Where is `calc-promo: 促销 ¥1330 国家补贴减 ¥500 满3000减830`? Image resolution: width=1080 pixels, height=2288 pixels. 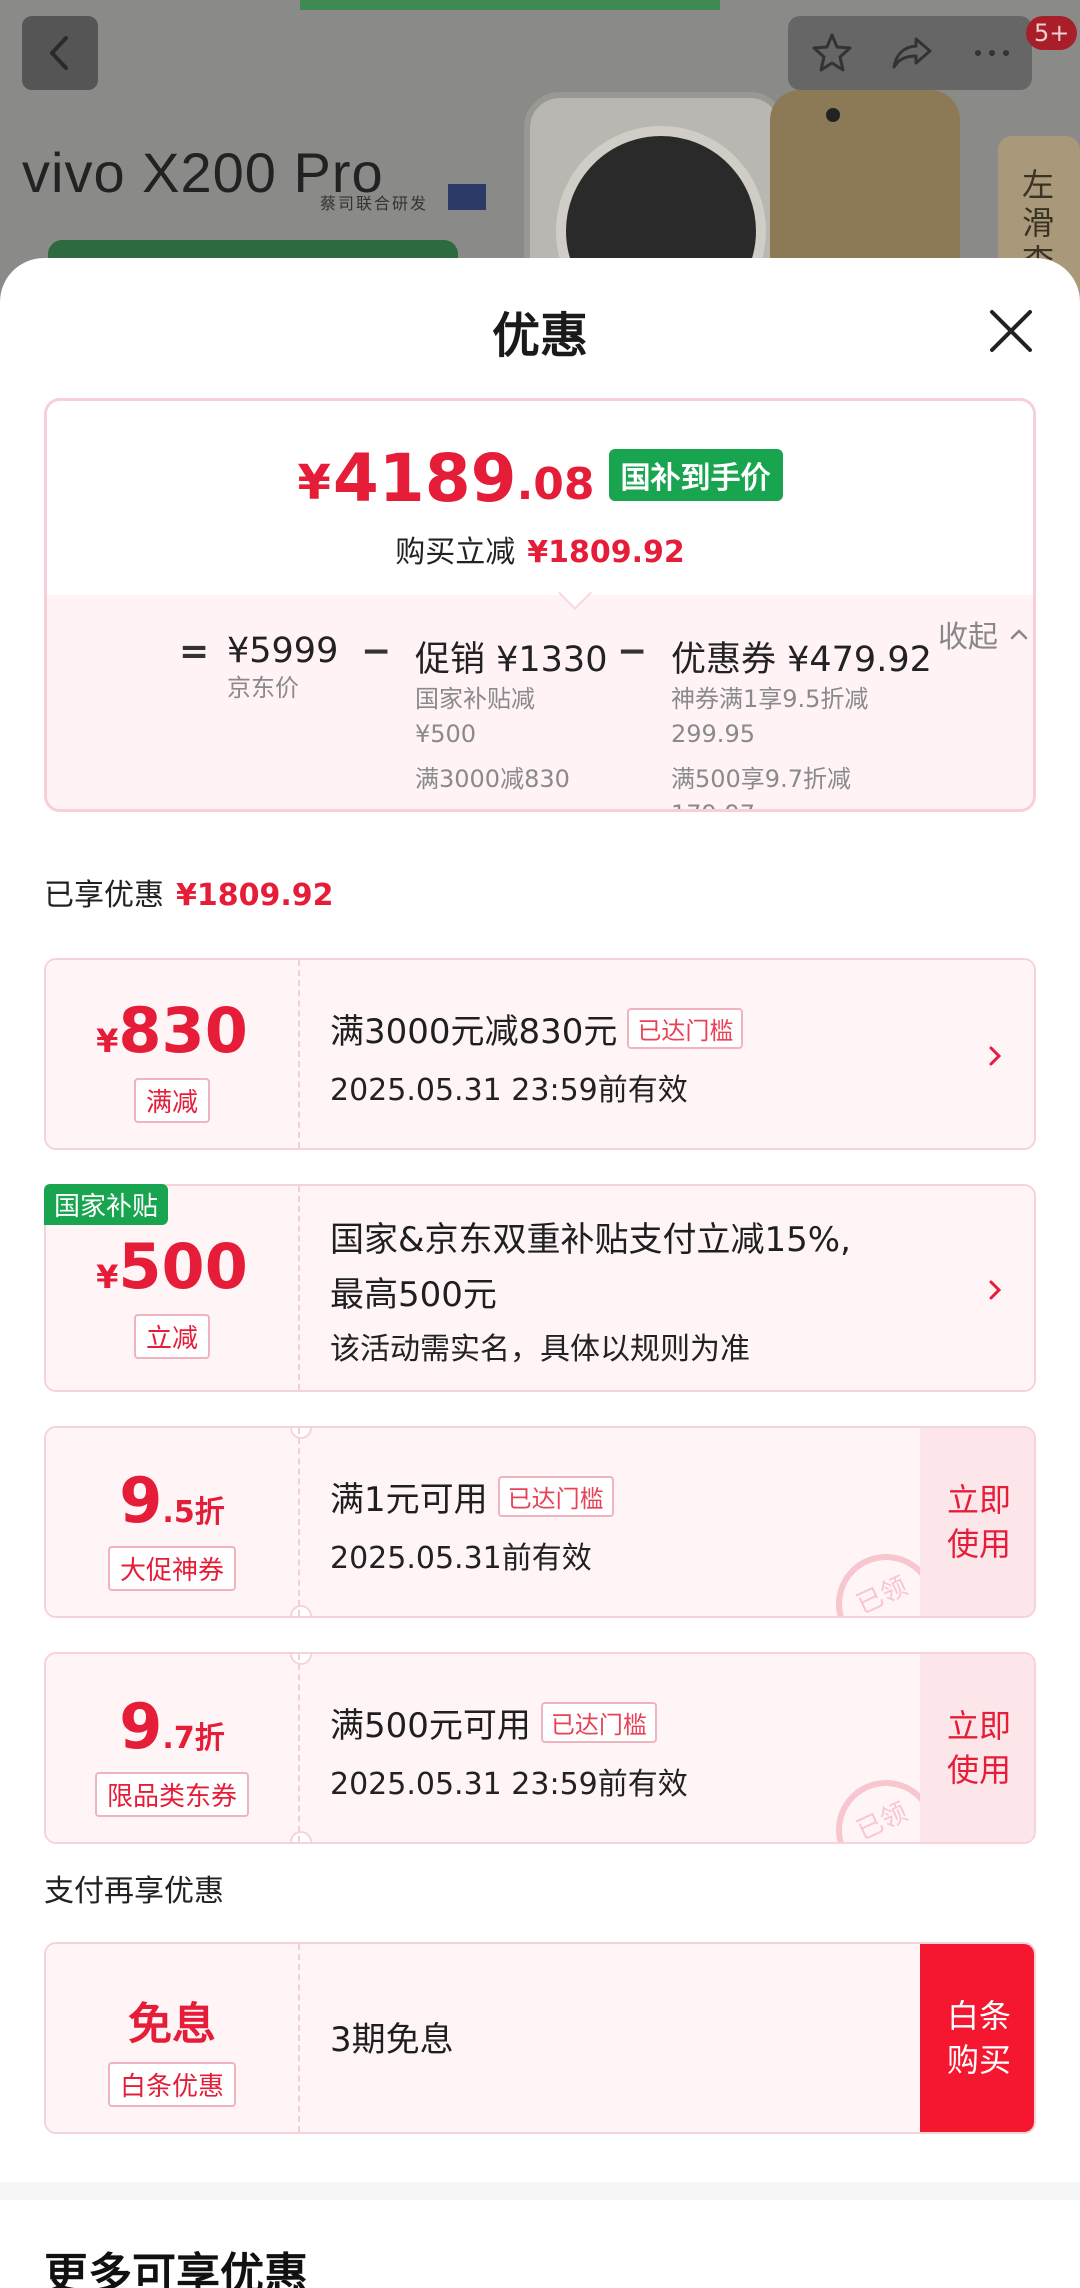 calc-promo: 促销 ¥1330 国家补贴减 ¥500 满3000减830 is located at coordinates (511, 714).